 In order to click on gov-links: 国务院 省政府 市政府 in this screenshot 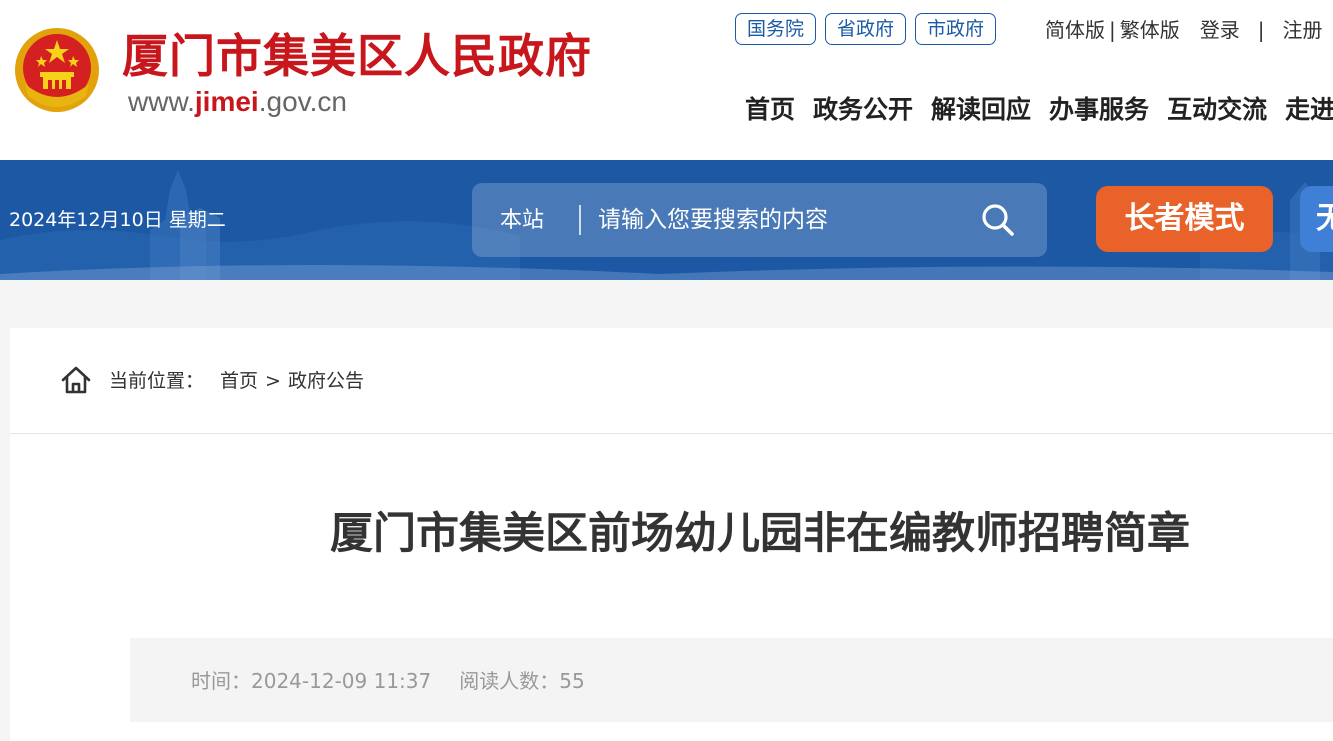, I will do `click(866, 29)`.